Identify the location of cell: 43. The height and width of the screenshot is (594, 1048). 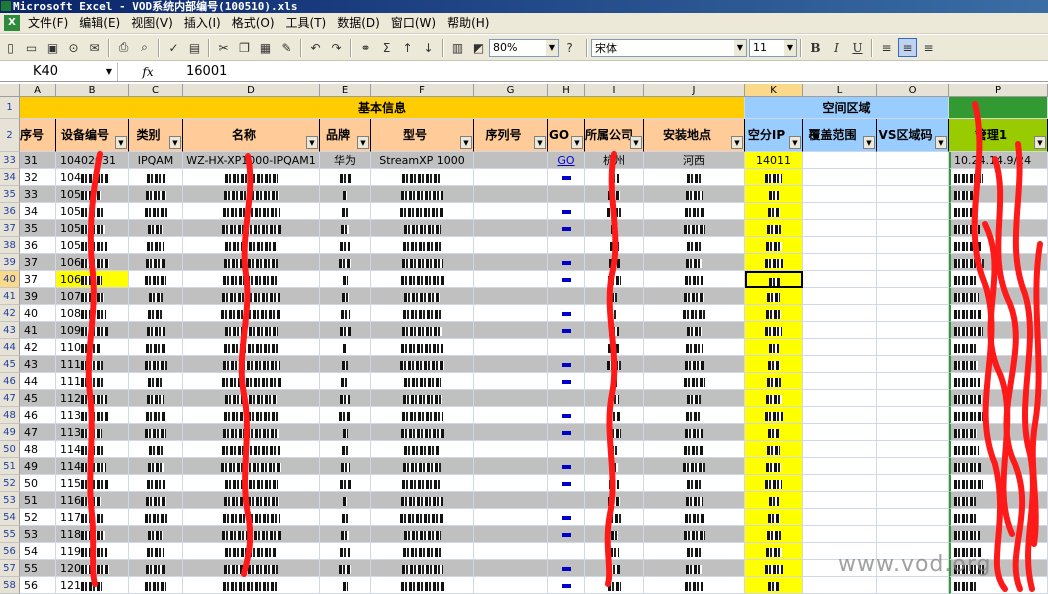
(38, 364).